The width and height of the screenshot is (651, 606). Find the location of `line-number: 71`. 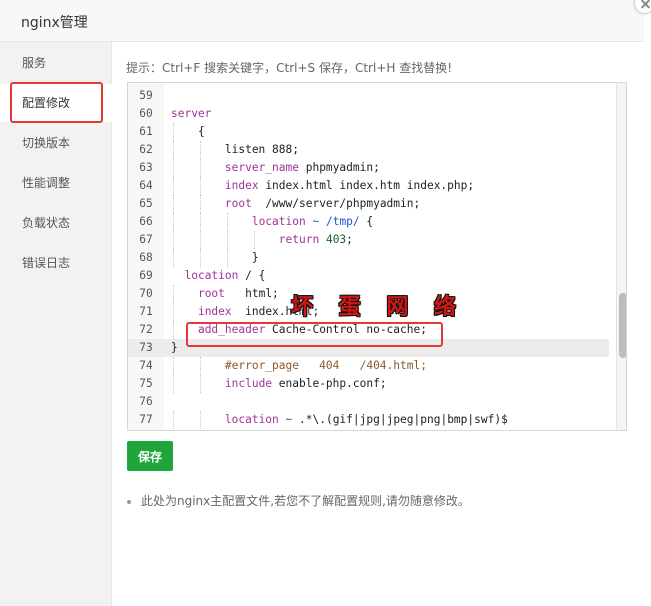

line-number: 71 is located at coordinates (146, 311).